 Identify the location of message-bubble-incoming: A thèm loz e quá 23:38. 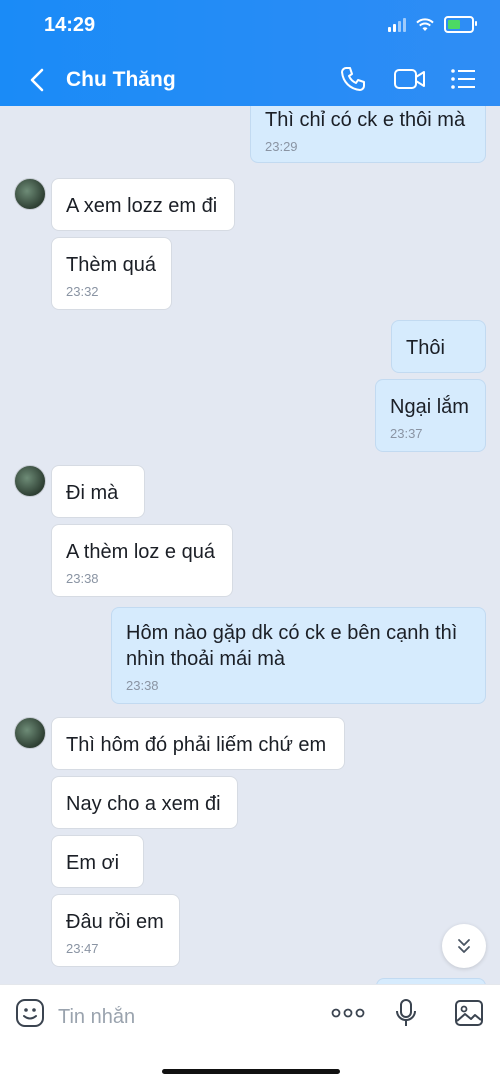
(142, 560).